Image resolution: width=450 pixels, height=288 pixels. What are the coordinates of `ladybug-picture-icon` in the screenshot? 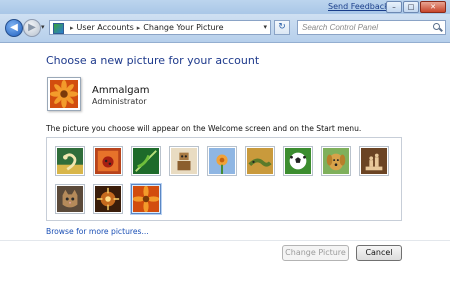 It's located at (108, 161).